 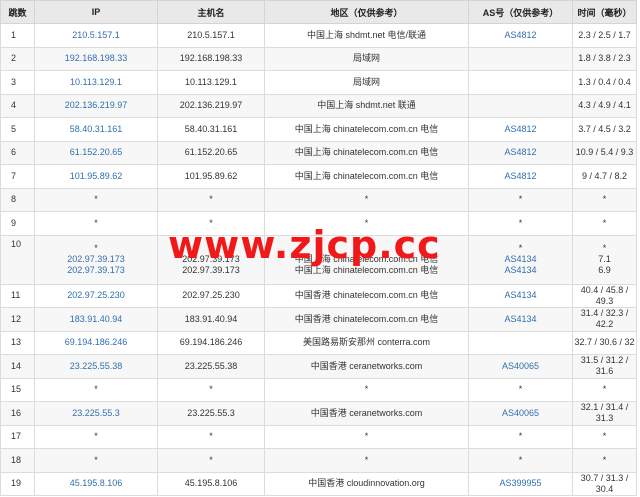 I want to click on ip-link: 45.195.8.106, so click(x=96, y=483).